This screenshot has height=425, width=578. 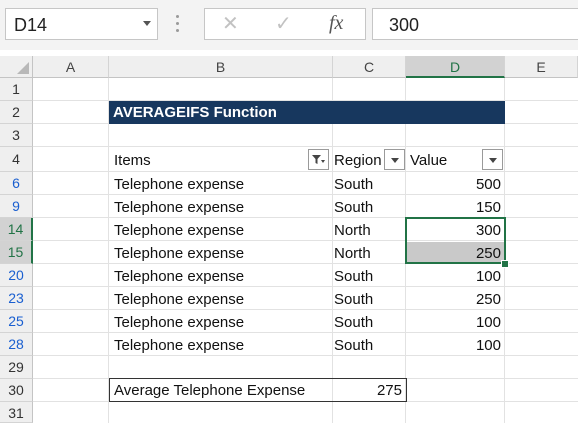 What do you see at coordinates (16, 321) in the screenshot?
I see `row-header-25: 25` at bounding box center [16, 321].